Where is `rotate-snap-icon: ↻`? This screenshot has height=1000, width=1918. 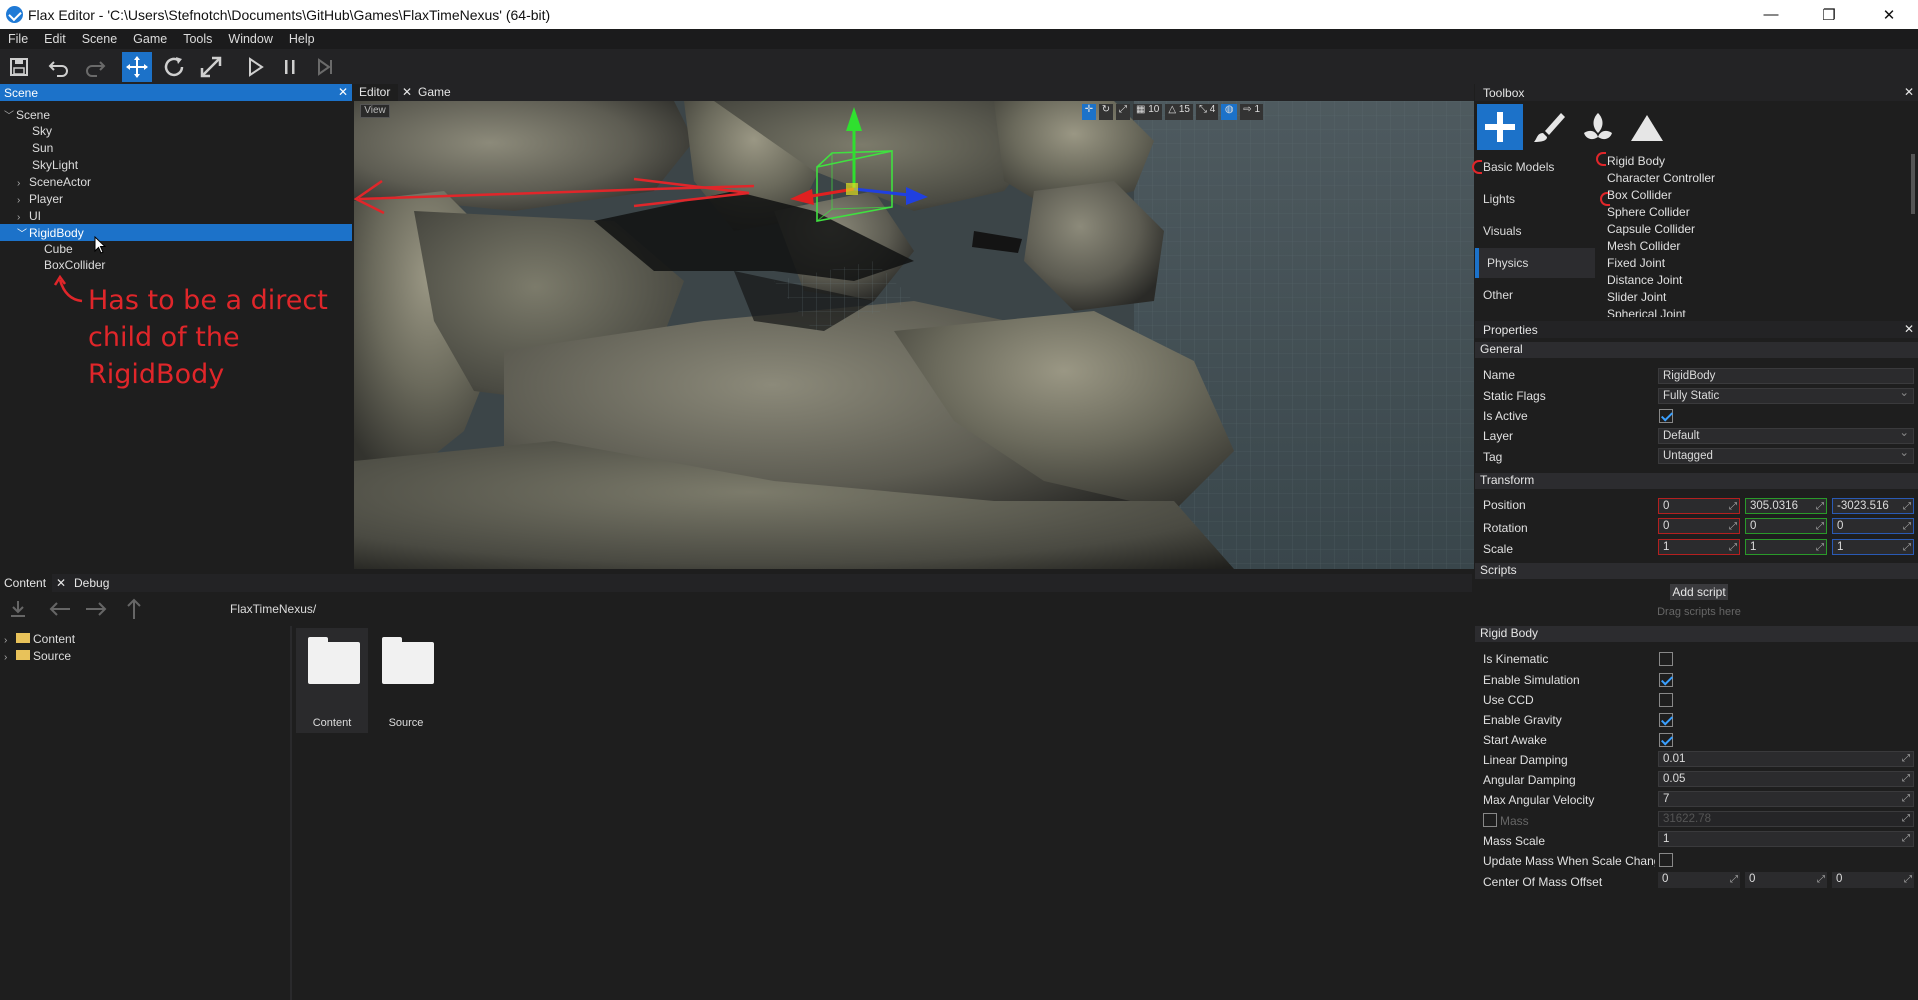
rotate-snap-icon: ↻ is located at coordinates (1106, 112).